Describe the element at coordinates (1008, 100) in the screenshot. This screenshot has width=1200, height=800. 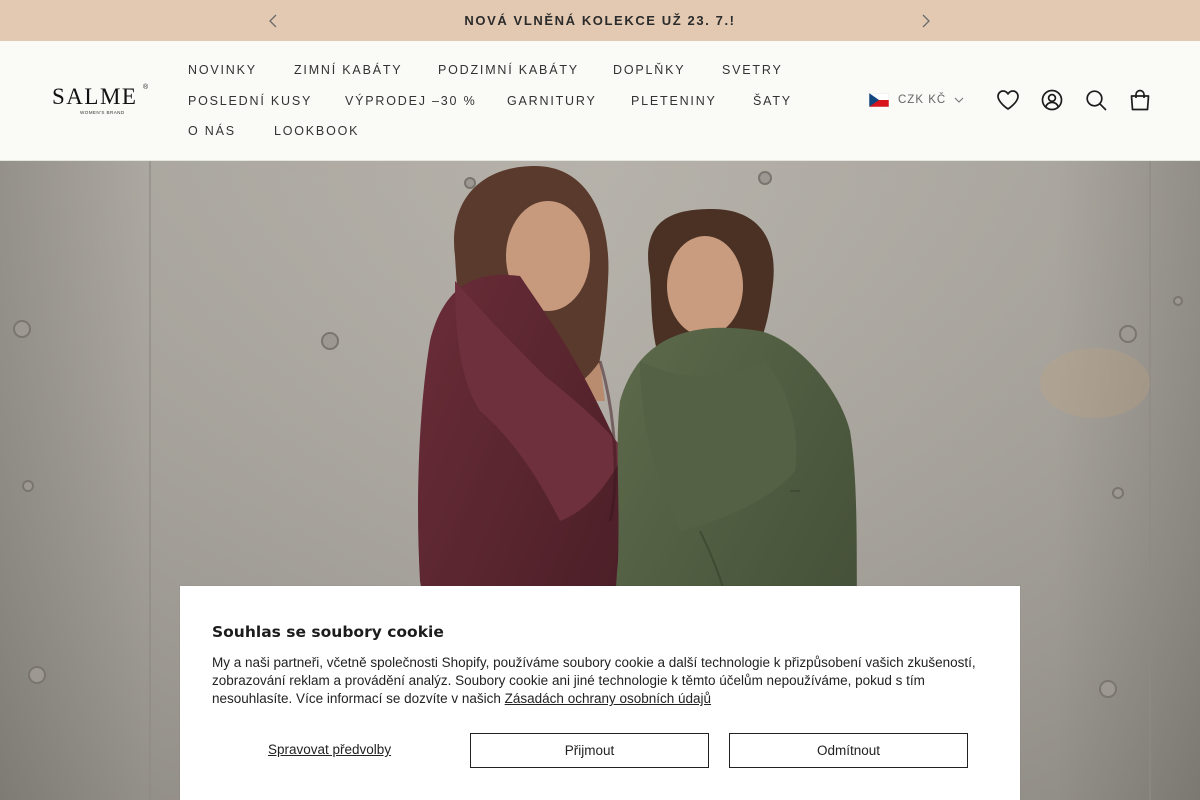
I see `heart-icon` at that location.